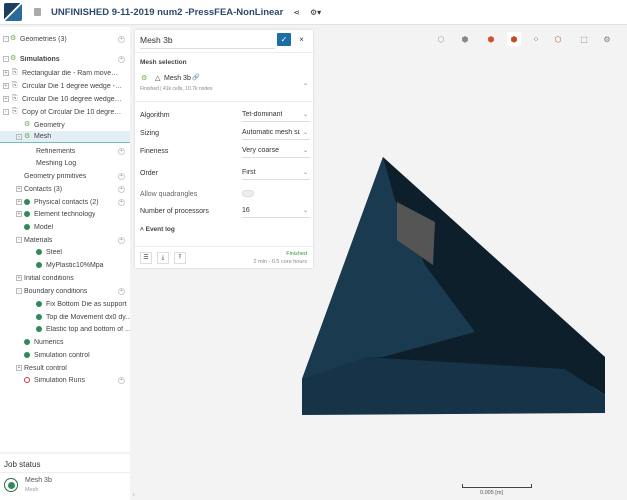  Describe the element at coordinates (44, 227) in the screenshot. I see `tree-item-label: Model` at that location.